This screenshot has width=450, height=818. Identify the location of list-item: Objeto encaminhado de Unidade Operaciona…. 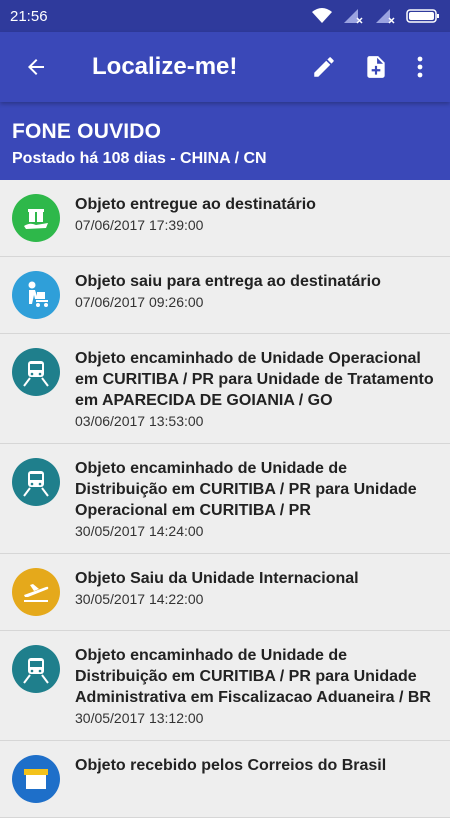
(225, 389).